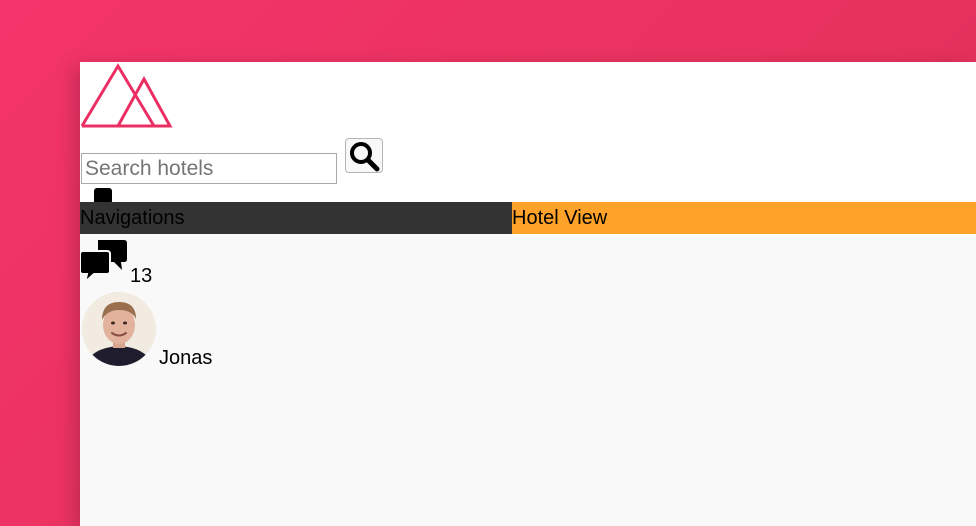 The image size is (976, 526). What do you see at coordinates (296, 218) in the screenshot?
I see `sidebar-navigation: Navigations` at bounding box center [296, 218].